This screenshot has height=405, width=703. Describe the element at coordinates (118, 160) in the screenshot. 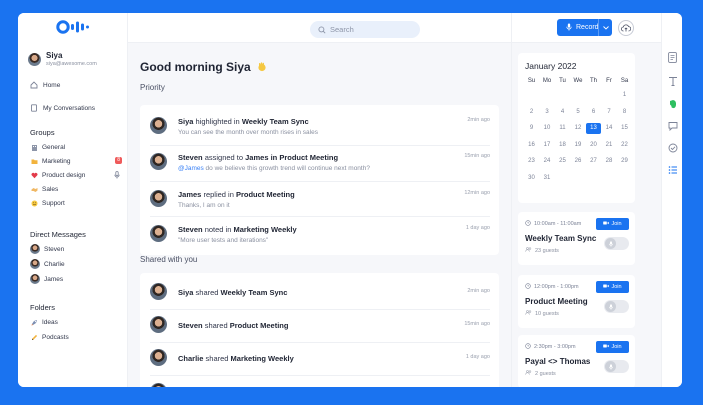

I see `unread-badge: 8` at that location.